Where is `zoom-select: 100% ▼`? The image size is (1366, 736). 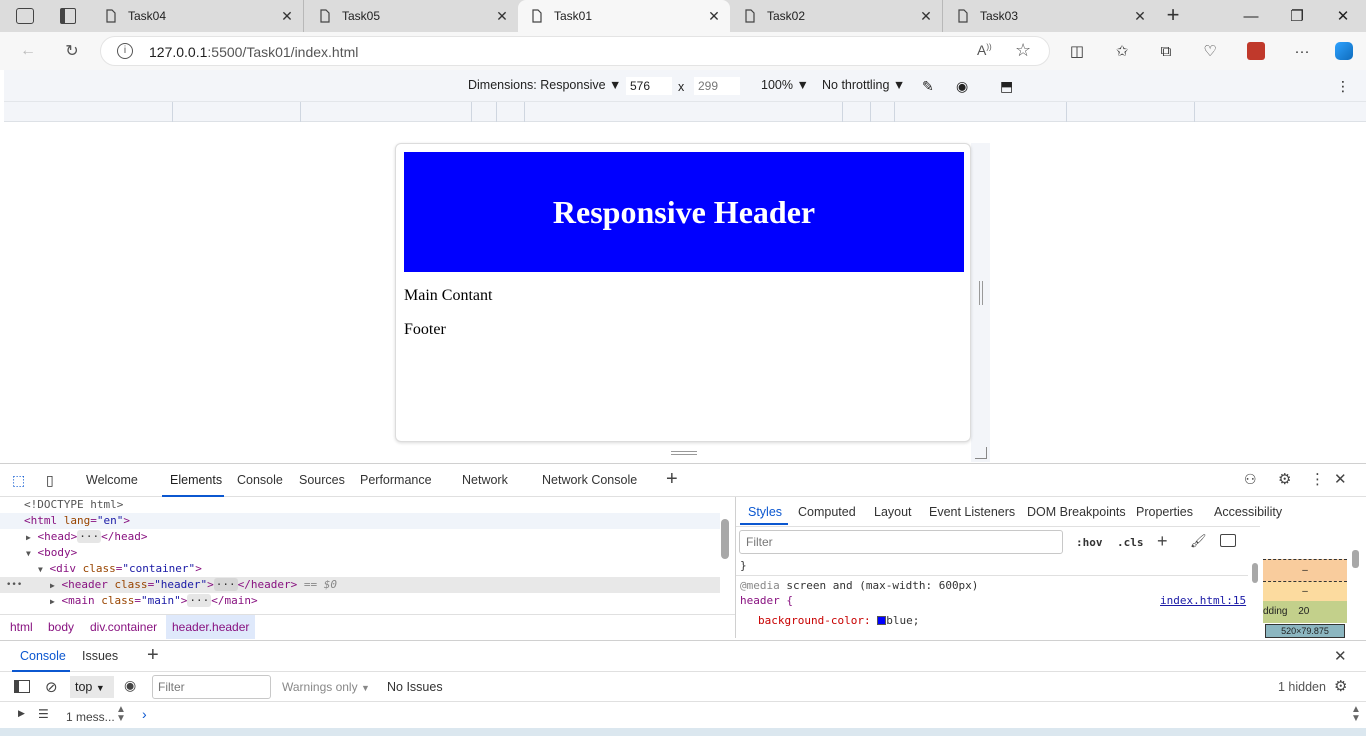
zoom-select: 100% ▼ is located at coordinates (785, 85).